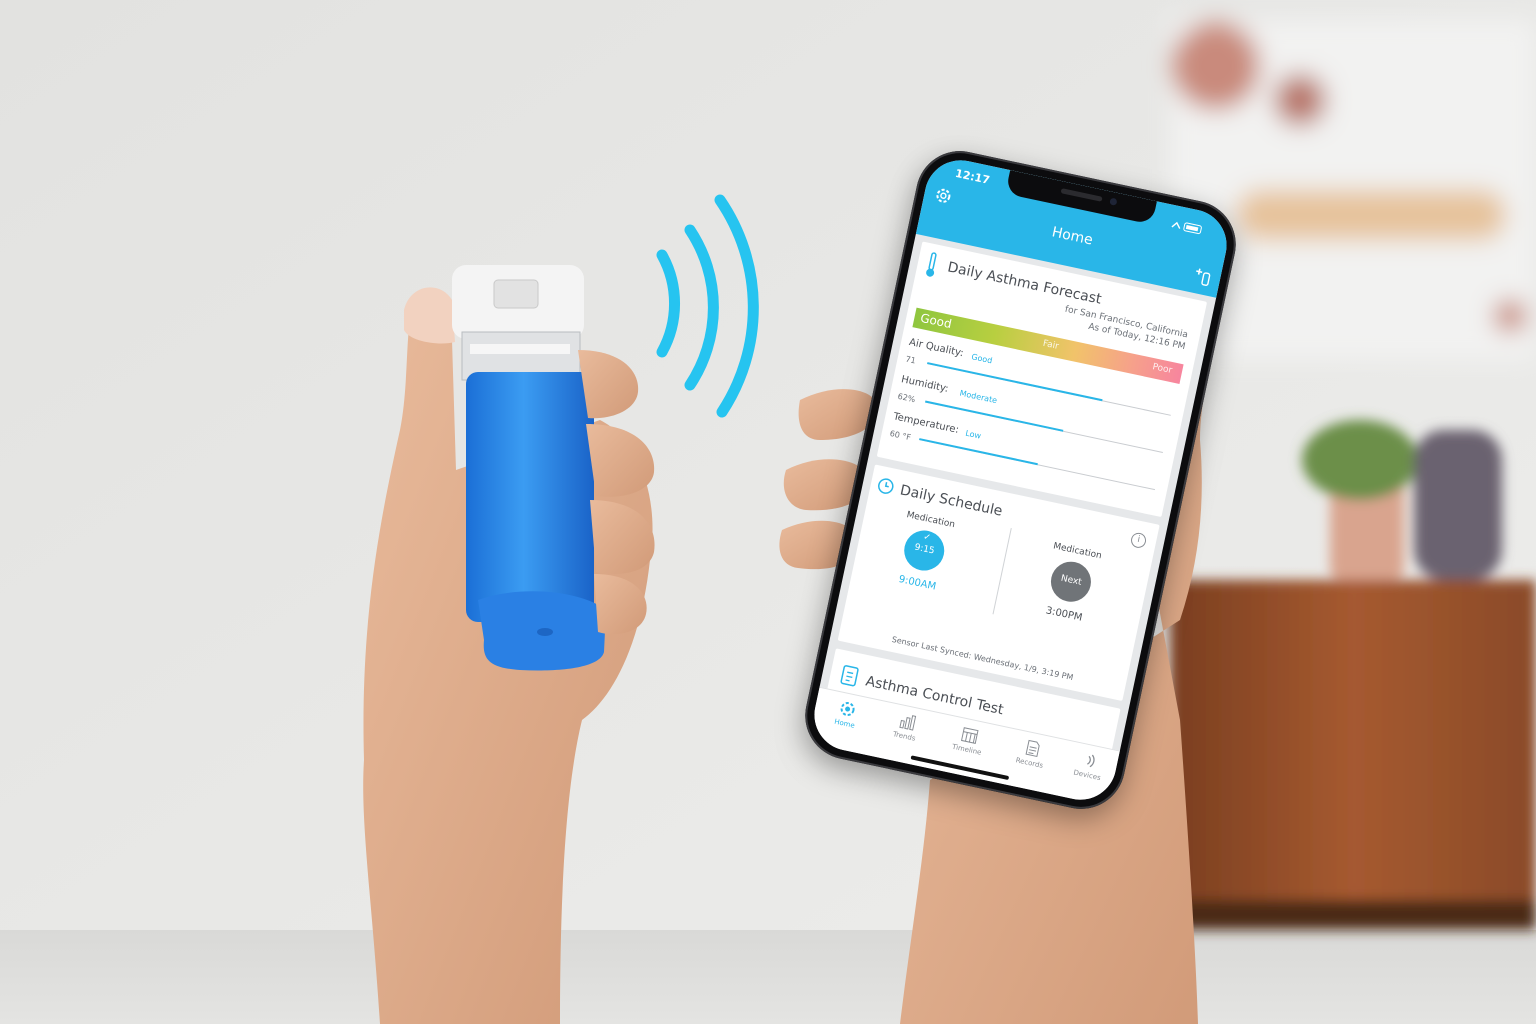 The image size is (1536, 1024). Describe the element at coordinates (1050, 345) in the screenshot. I see `scale-fair: Fair` at that location.